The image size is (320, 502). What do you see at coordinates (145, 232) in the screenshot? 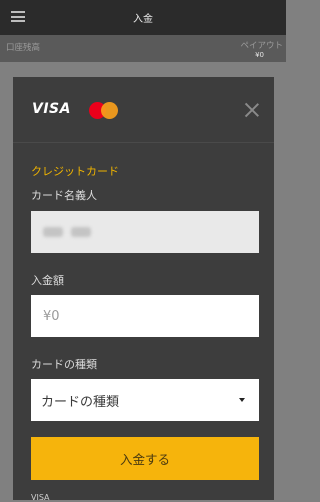
I see `cardholder-input` at bounding box center [145, 232].